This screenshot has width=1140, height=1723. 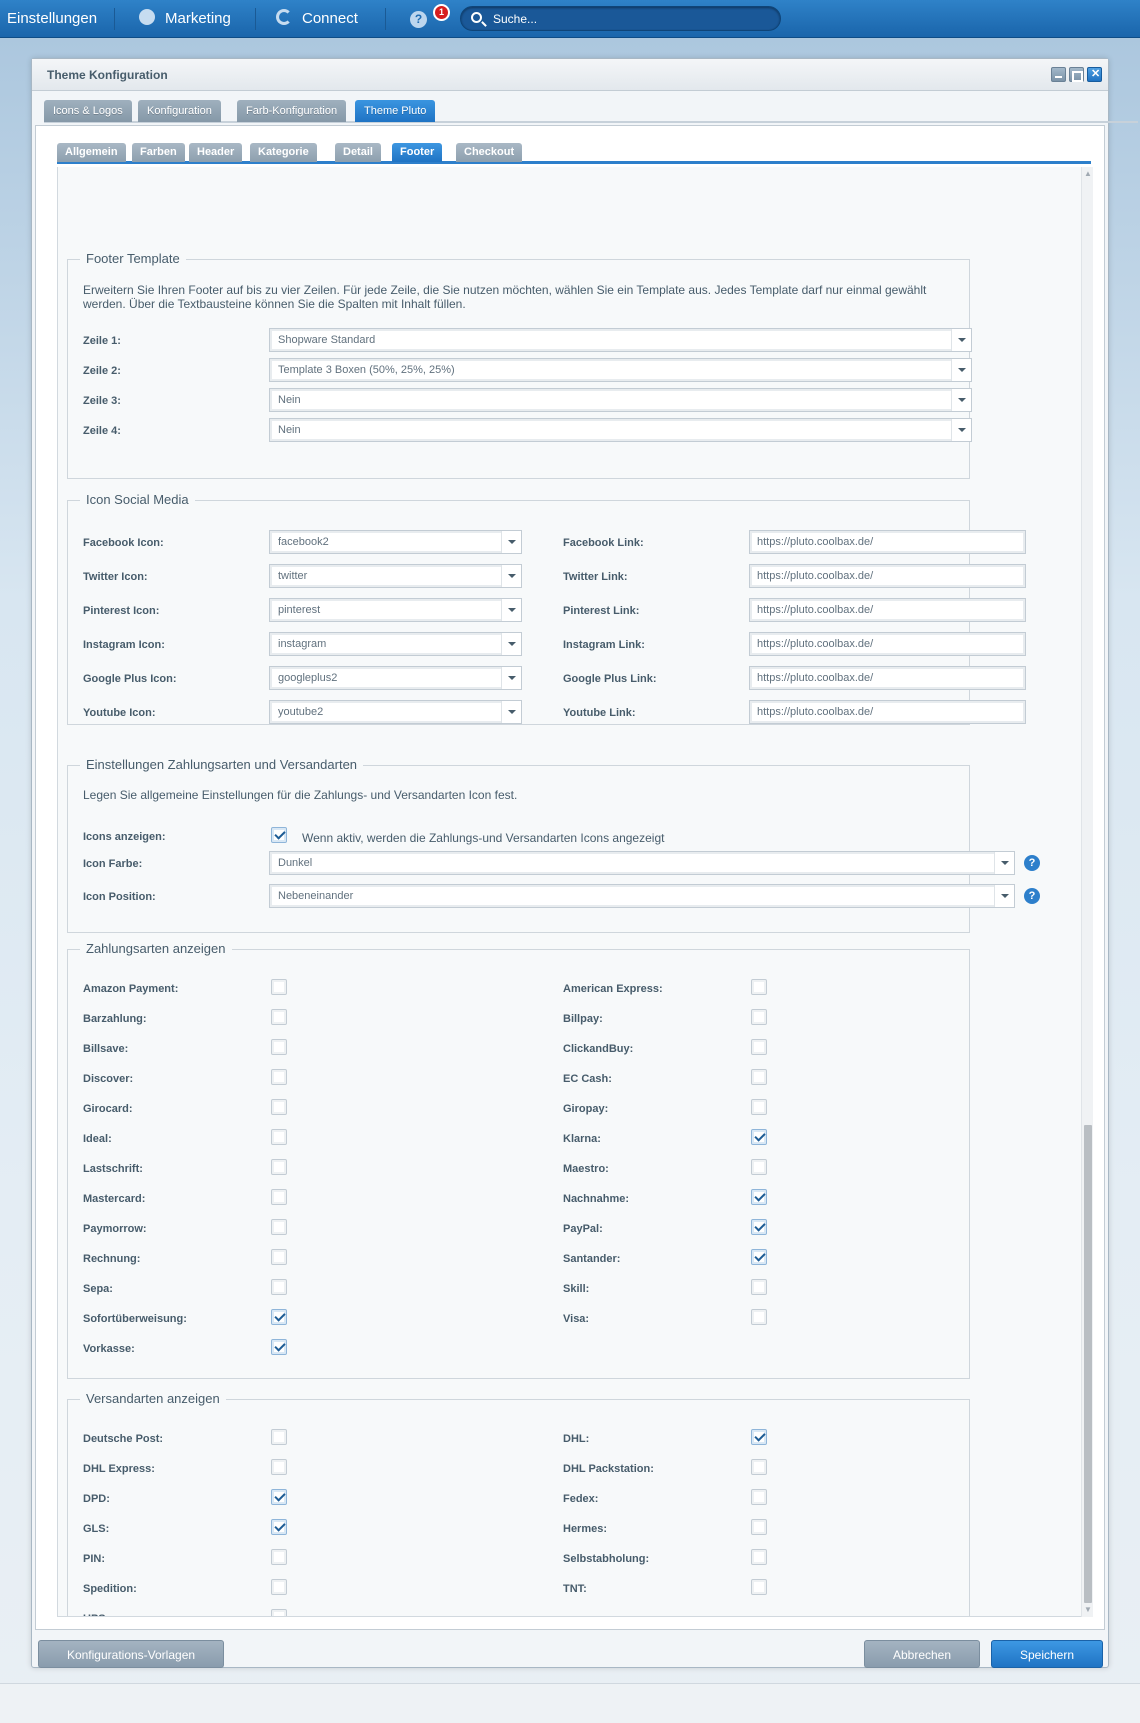 What do you see at coordinates (317, 19) in the screenshot?
I see `menu-connect: Connect` at bounding box center [317, 19].